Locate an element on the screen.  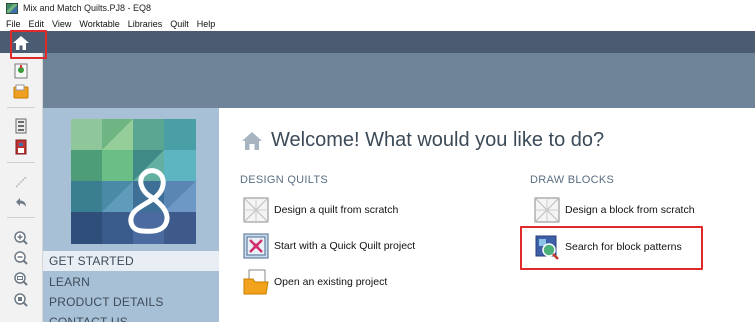
open-project-button is located at coordinates (21, 92).